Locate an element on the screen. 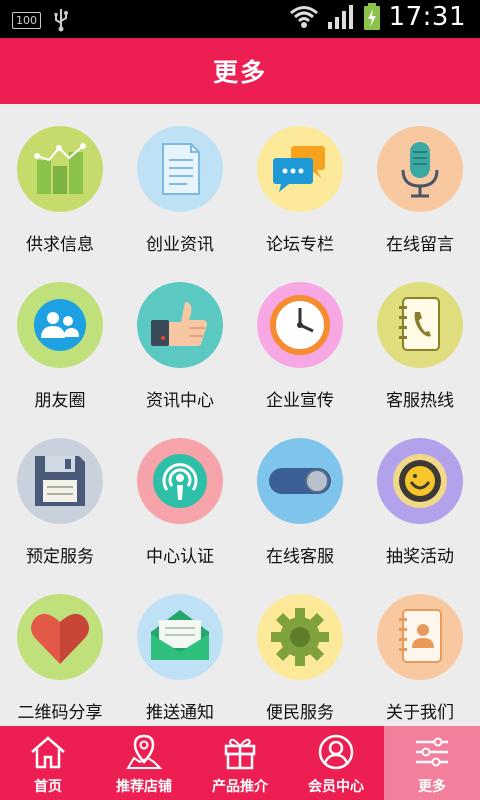 This screenshot has width=480, height=800. podcast-icon is located at coordinates (180, 481).